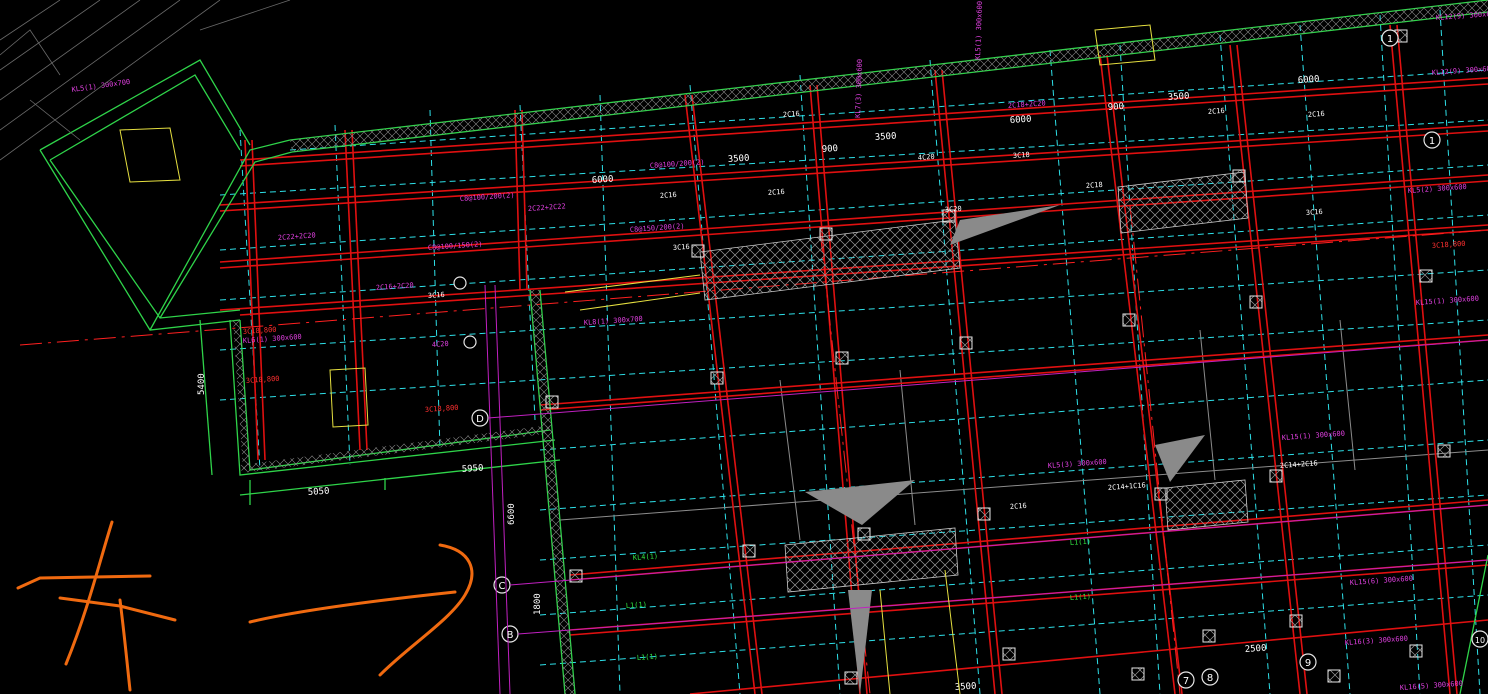 The image size is (1488, 694). Describe the element at coordinates (487, 197) in the screenshot. I see `beam-label: C8@100/200(2)` at that location.